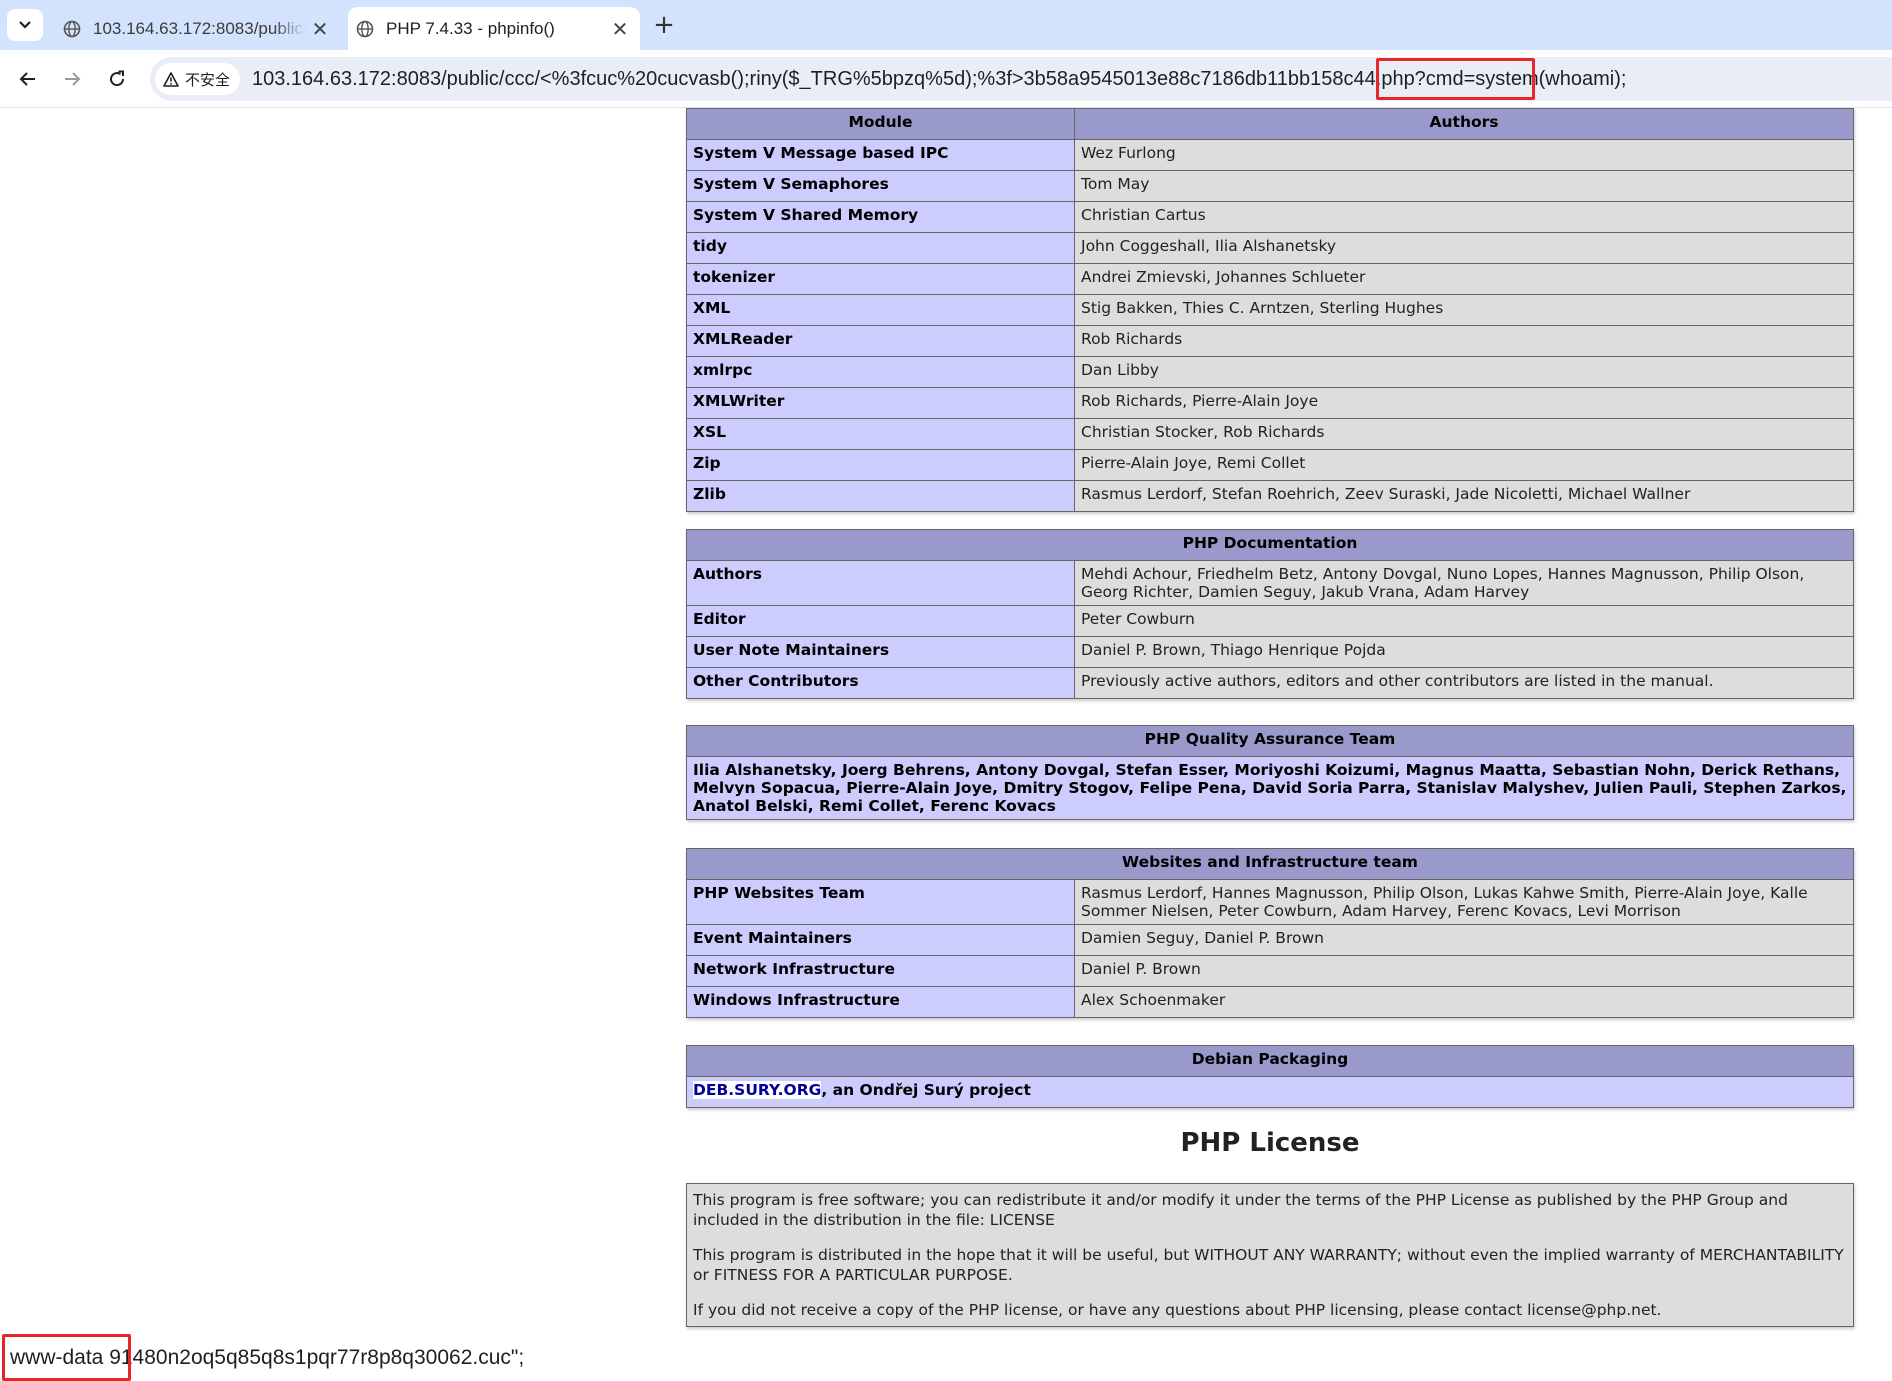 The height and width of the screenshot is (1381, 1892). I want to click on row-value: Dan Libby, so click(1464, 372).